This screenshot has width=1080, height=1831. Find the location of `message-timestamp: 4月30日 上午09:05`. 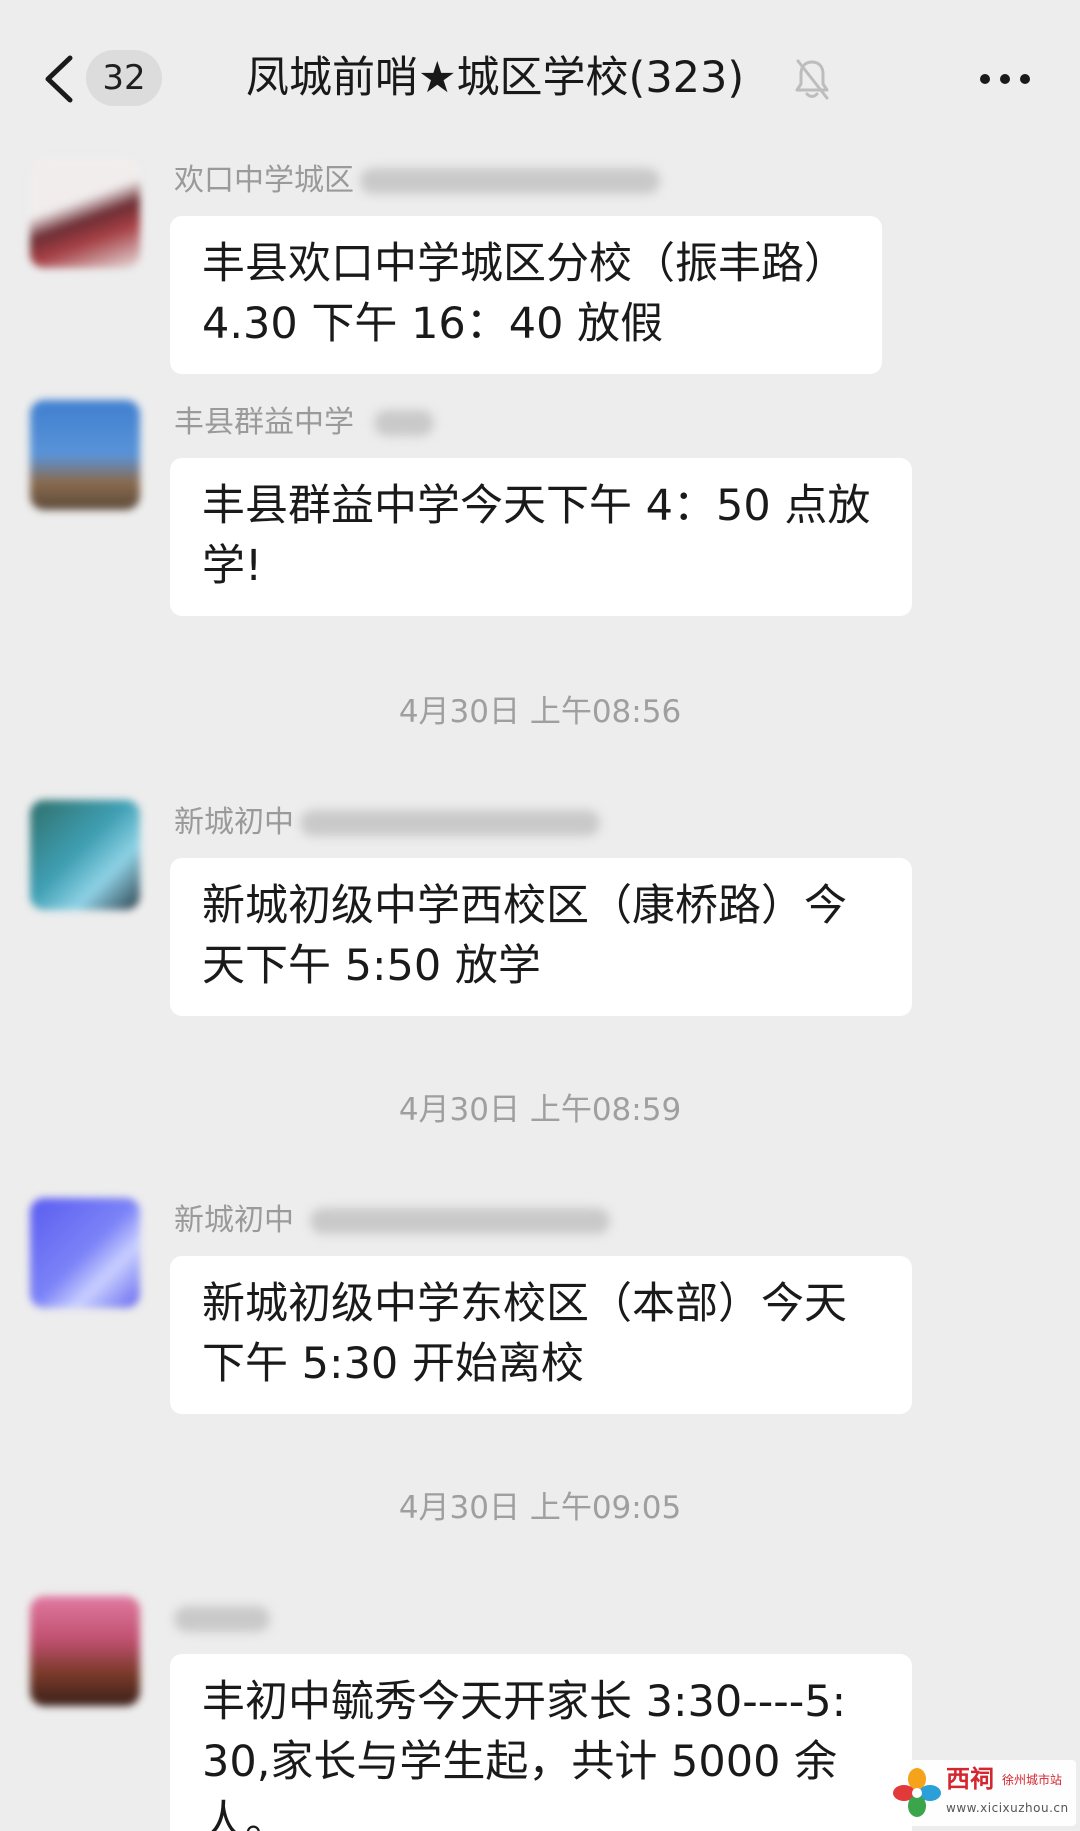

message-timestamp: 4月30日 上午09:05 is located at coordinates (540, 1508).